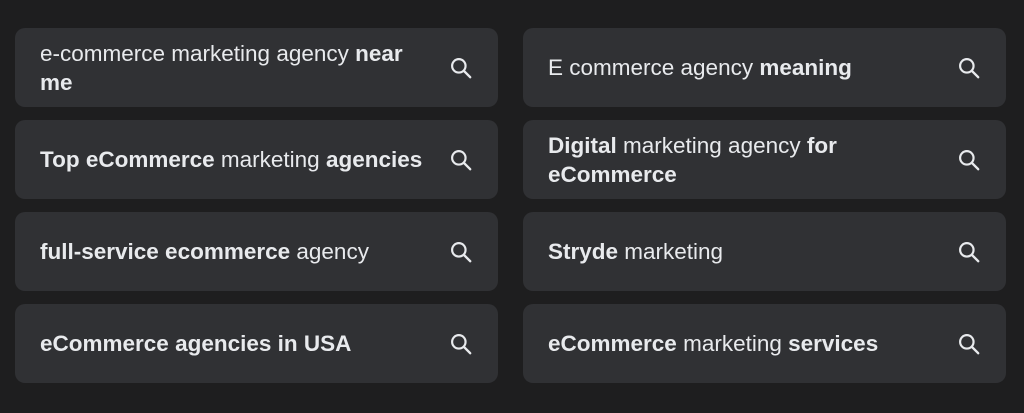  Describe the element at coordinates (654, 67) in the screenshot. I see `text-segment: E commerce agency` at that location.